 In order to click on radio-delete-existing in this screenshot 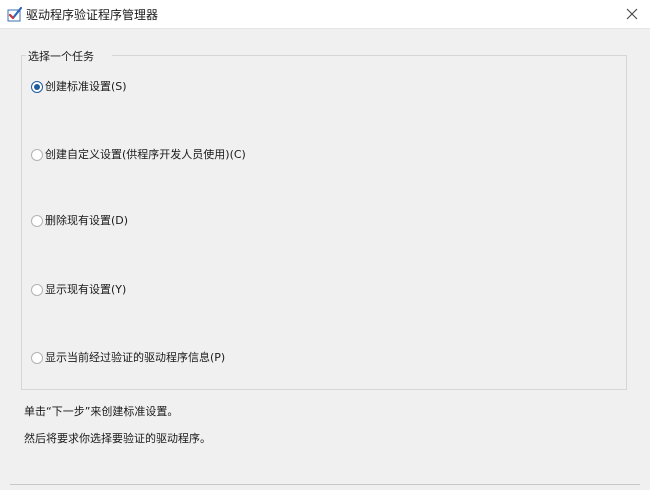, I will do `click(37, 221)`.